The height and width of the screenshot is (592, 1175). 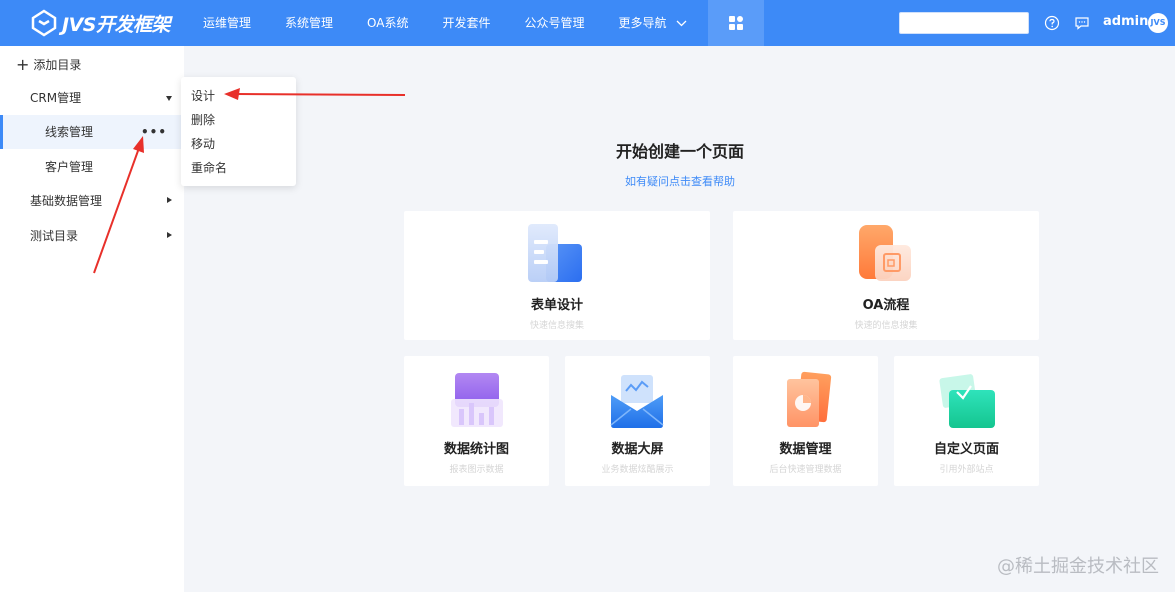 I want to click on card-oa-flow: OA流程 快速的信息搜集, so click(x=886, y=275).